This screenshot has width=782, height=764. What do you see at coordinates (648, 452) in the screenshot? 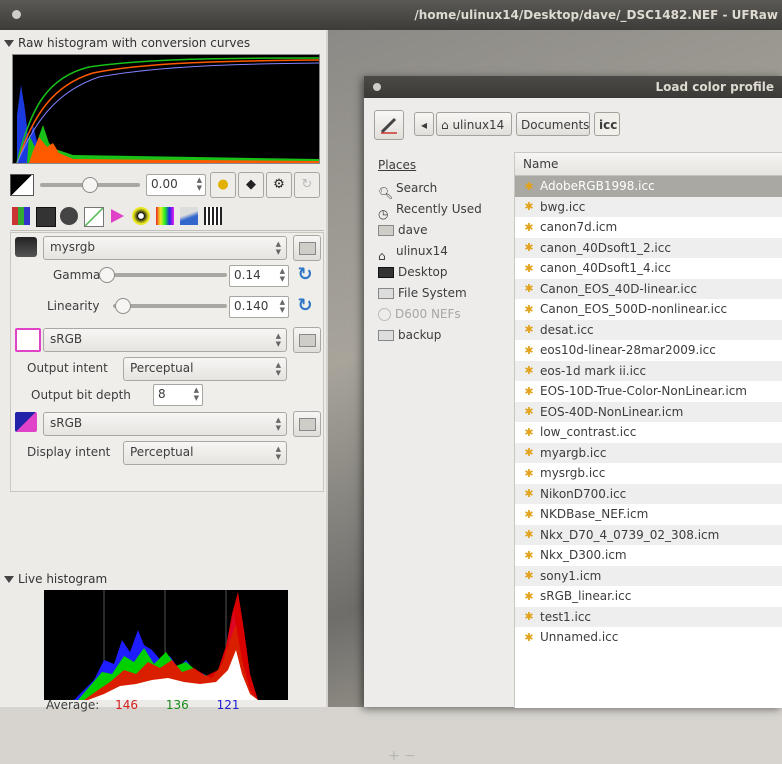
I see `file-row: ✱ myargb.icc` at bounding box center [648, 452].